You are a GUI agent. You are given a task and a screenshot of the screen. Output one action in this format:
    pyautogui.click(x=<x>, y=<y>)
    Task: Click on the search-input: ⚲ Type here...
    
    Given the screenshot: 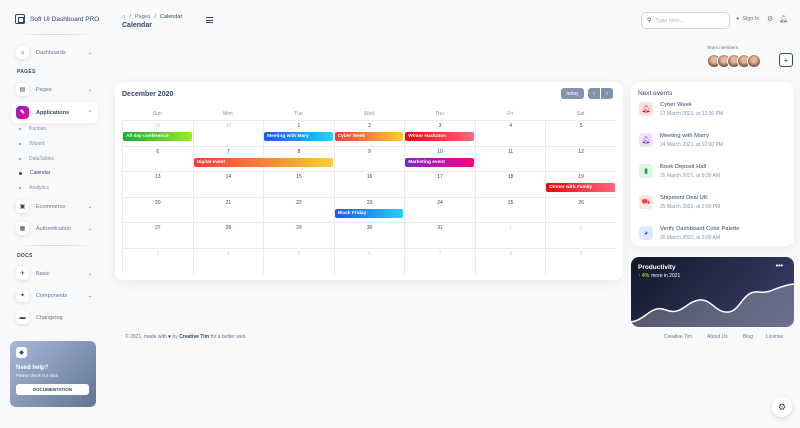 What is the action you would take?
    pyautogui.click(x=685, y=20)
    